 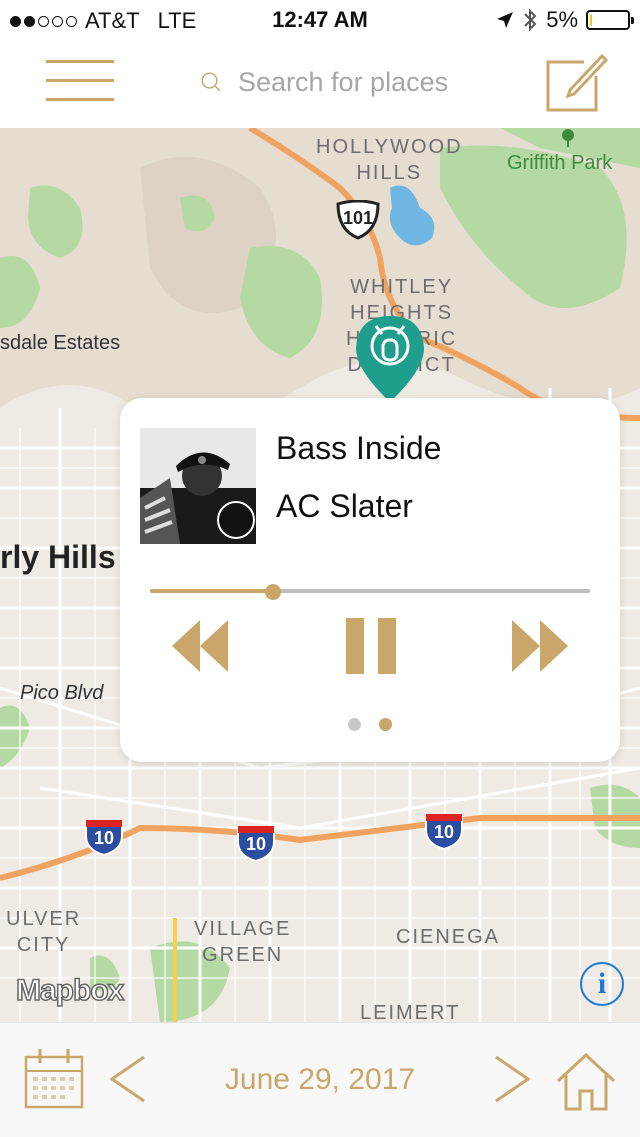 I want to click on fast-forward-icon, so click(x=540, y=646).